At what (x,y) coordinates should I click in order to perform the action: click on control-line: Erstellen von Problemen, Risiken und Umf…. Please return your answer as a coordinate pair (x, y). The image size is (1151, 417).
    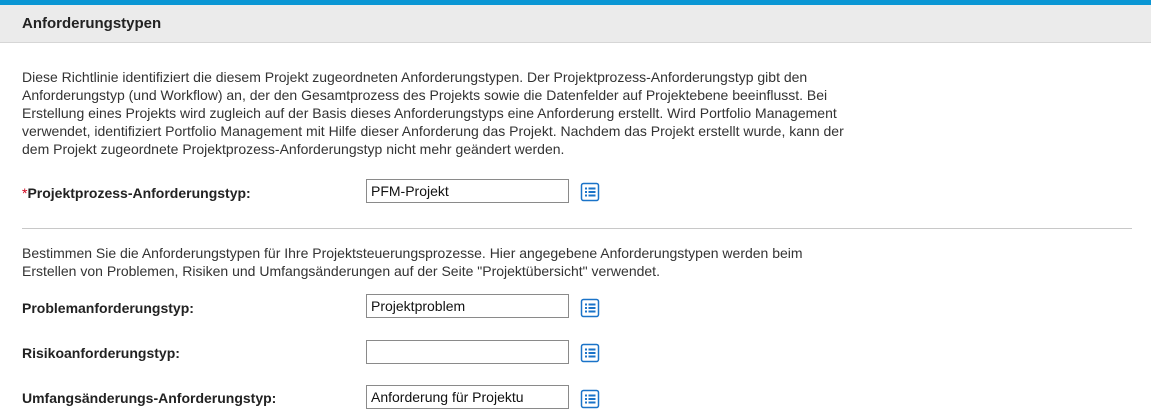
    Looking at the image, I should click on (341, 271).